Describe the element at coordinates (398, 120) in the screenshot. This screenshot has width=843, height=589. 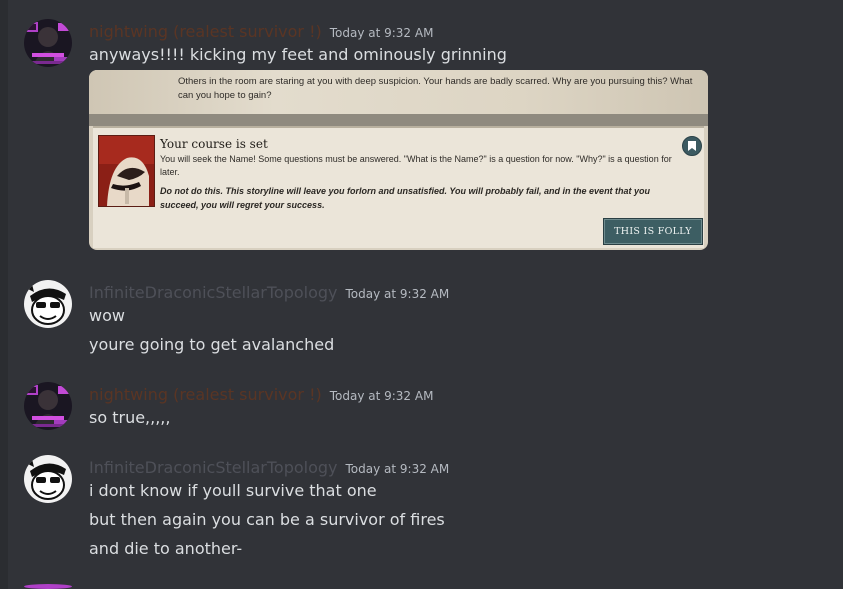
I see `embed-divider` at that location.